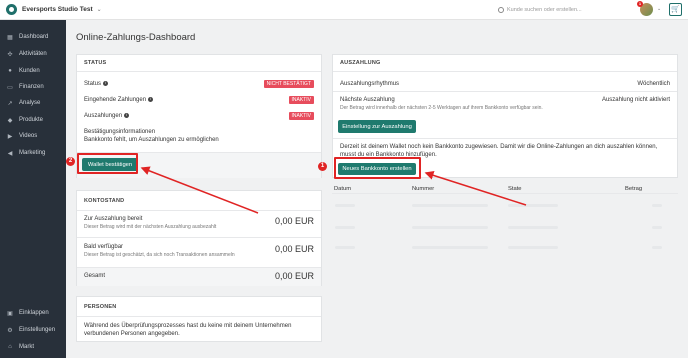 The image size is (688, 358). I want to click on sidebar-item-einstellungen: ⚙ Einstellungen, so click(33, 330).